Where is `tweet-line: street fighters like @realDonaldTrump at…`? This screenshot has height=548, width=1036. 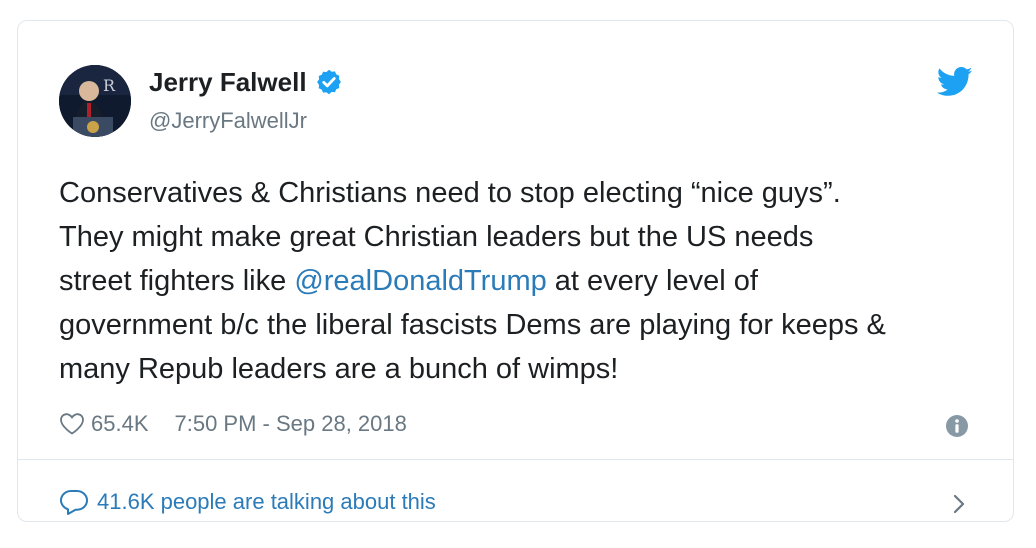 tweet-line: street fighters like @realDonaldTrump at… is located at coordinates (524, 281).